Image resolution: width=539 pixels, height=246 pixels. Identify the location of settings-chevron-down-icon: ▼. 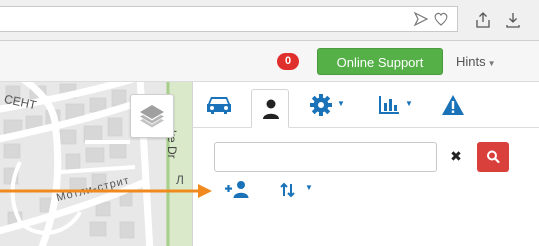
(341, 103).